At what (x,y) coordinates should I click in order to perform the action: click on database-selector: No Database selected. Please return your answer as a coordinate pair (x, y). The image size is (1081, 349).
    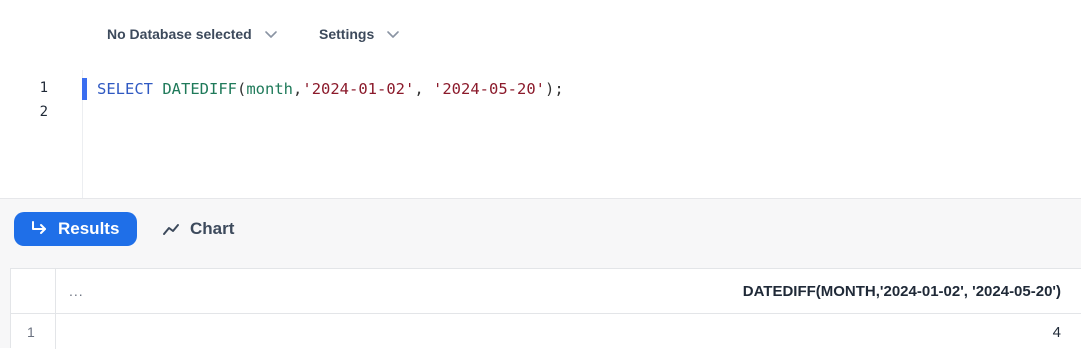
    Looking at the image, I should click on (192, 34).